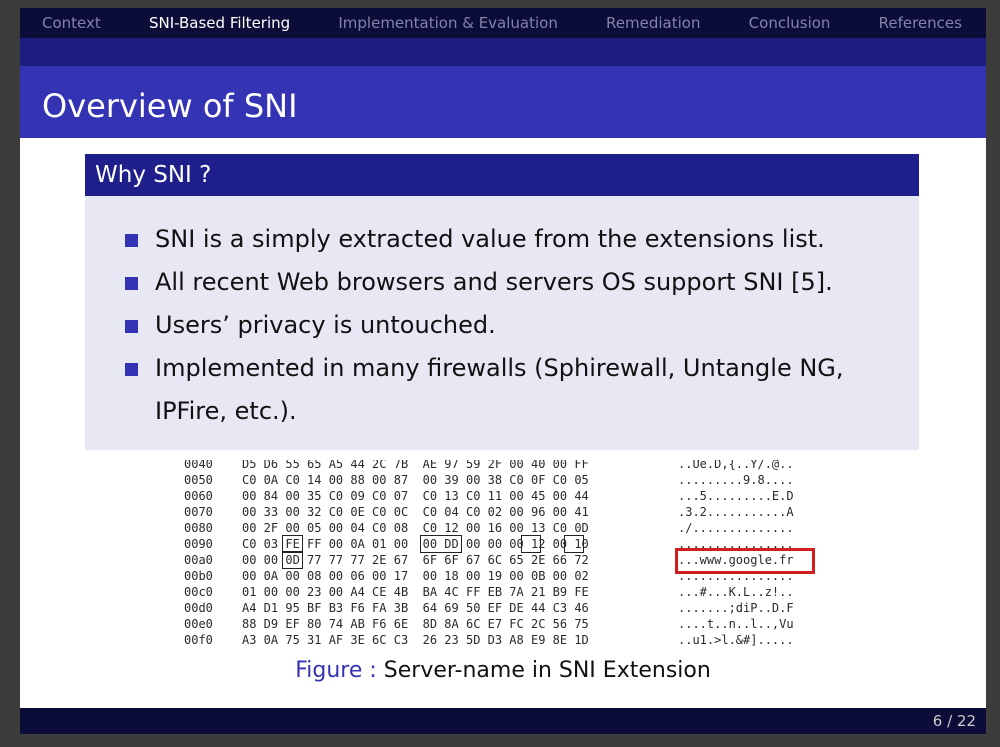 The height and width of the screenshot is (747, 1000). Describe the element at coordinates (198, 624) in the screenshot. I see `hex-offset: 00e0` at that location.